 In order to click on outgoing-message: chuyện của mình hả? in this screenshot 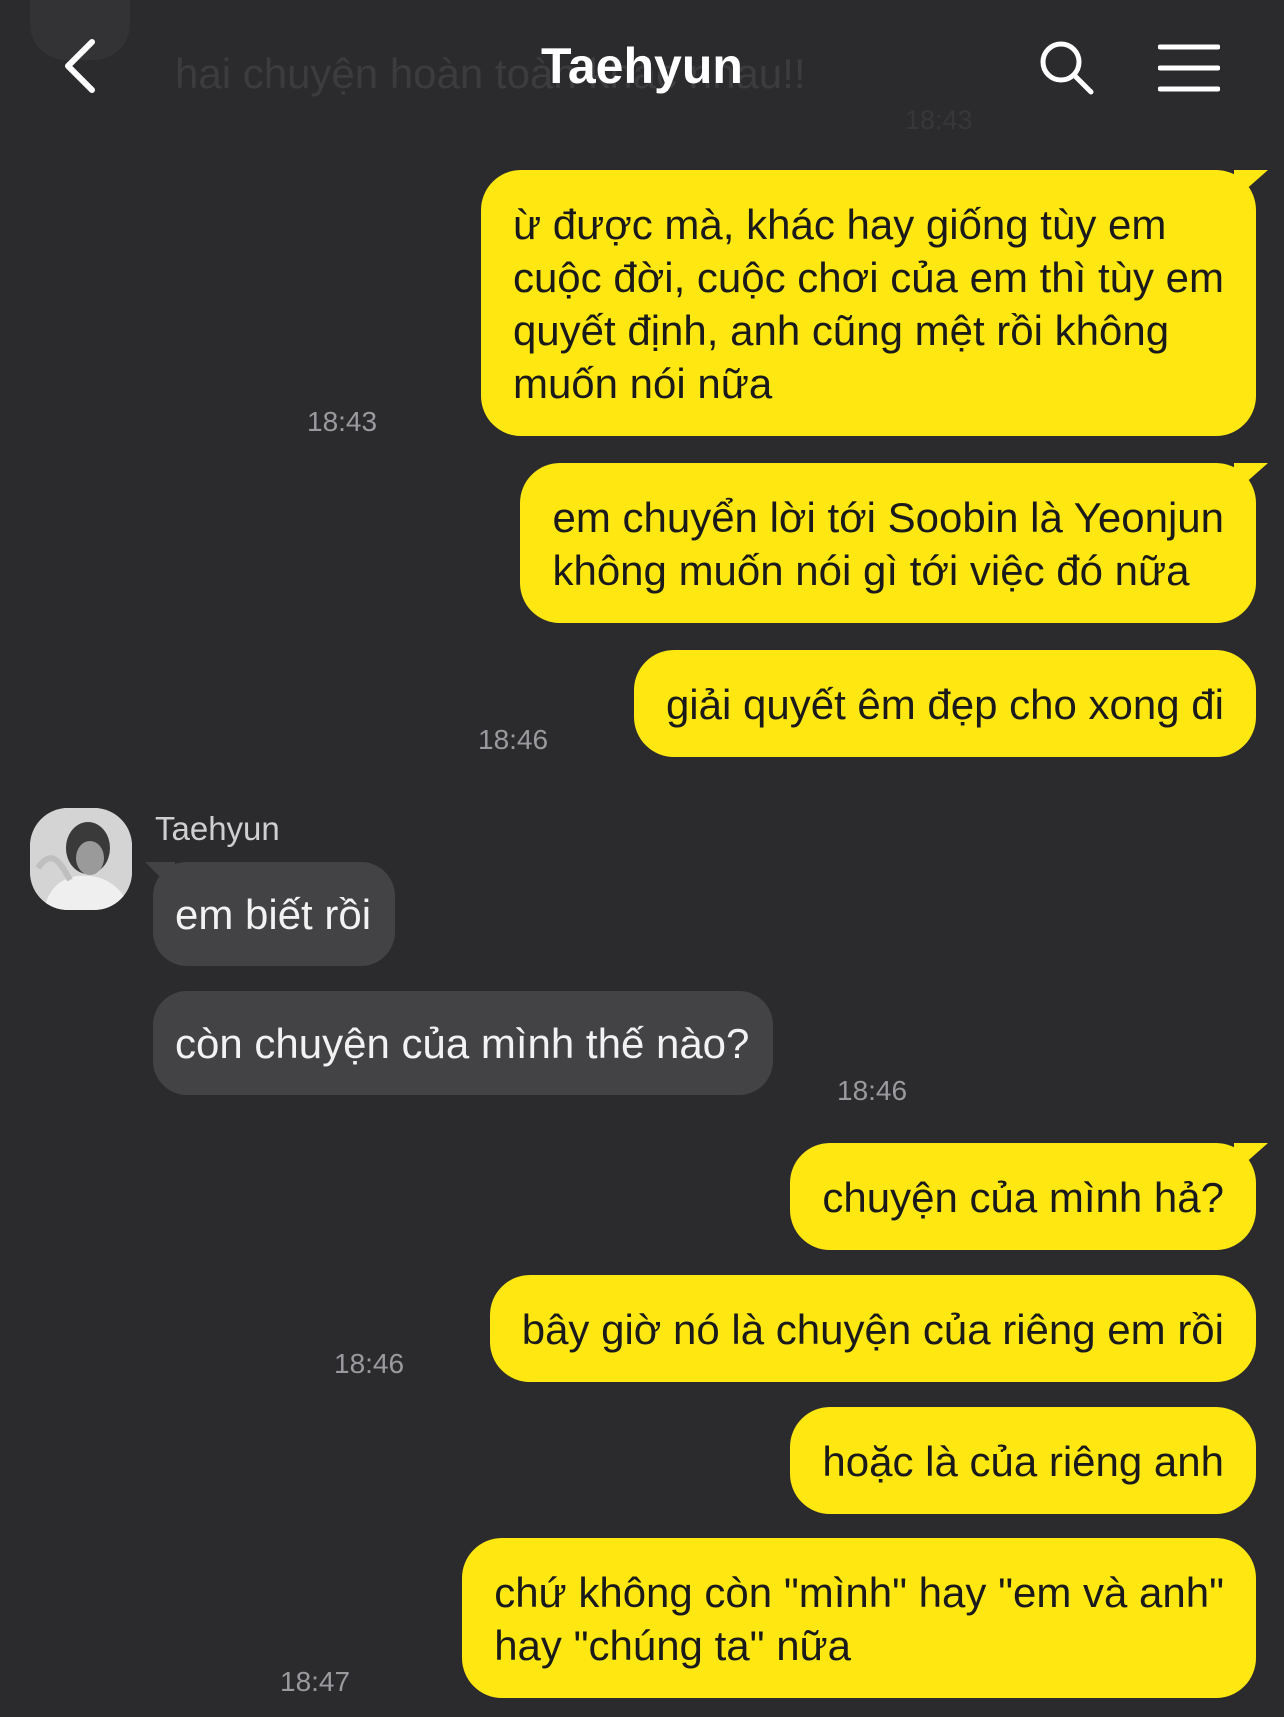, I will do `click(1023, 1196)`.